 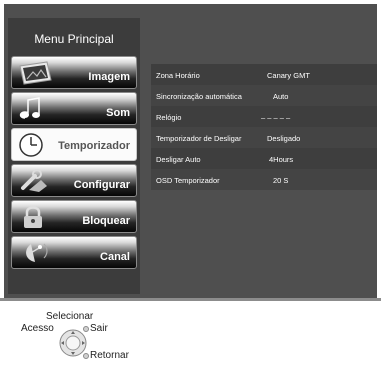 What do you see at coordinates (74, 72) in the screenshot?
I see `menu-item-imagem: Imagem` at bounding box center [74, 72].